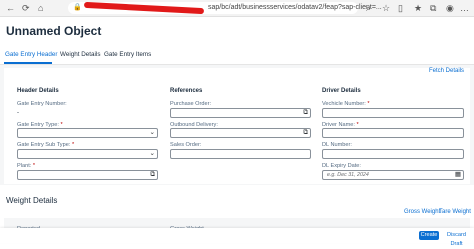  What do you see at coordinates (337, 145) in the screenshot?
I see `dl-number-label: DL Number:` at bounding box center [337, 145].